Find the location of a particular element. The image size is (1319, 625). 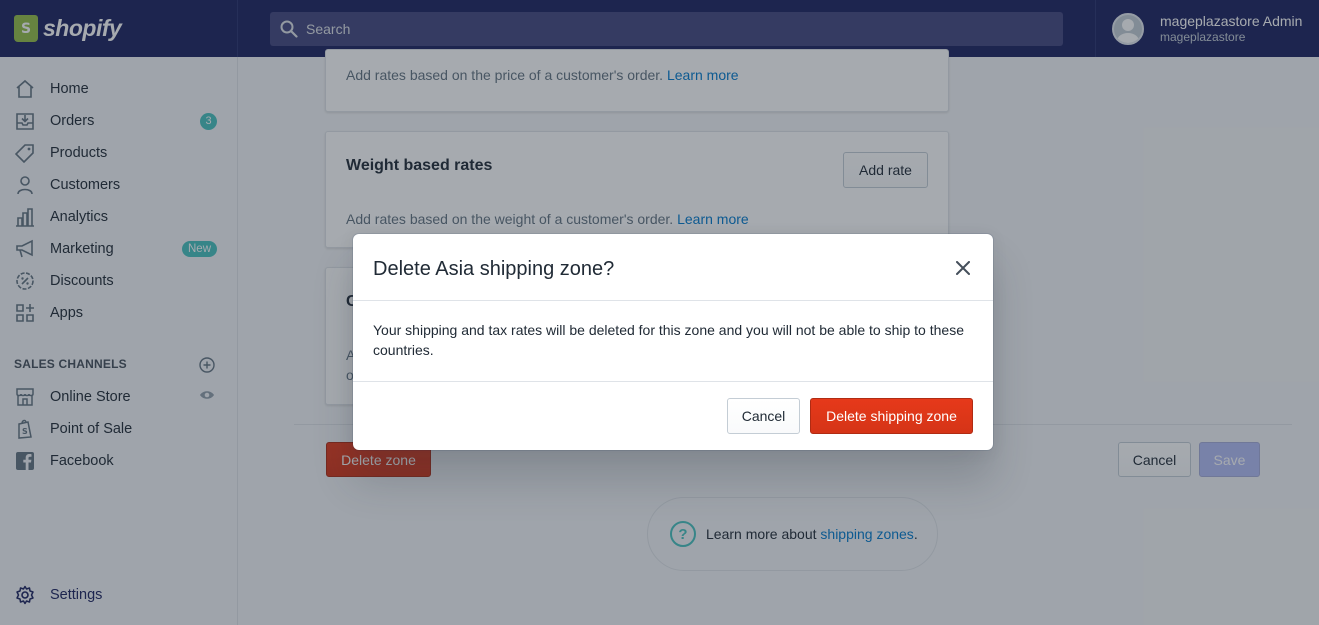

delete-shipping-zone-button: Delete shipping zone is located at coordinates (891, 416).